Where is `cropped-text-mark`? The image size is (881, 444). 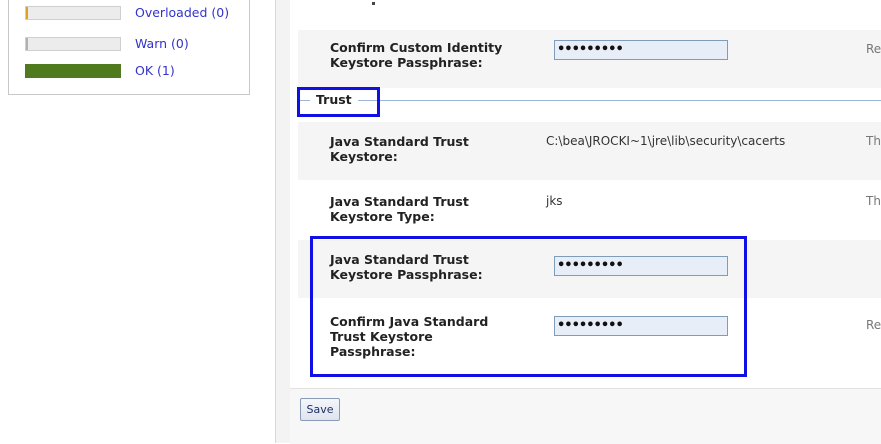 cropped-text-mark is located at coordinates (373, 3).